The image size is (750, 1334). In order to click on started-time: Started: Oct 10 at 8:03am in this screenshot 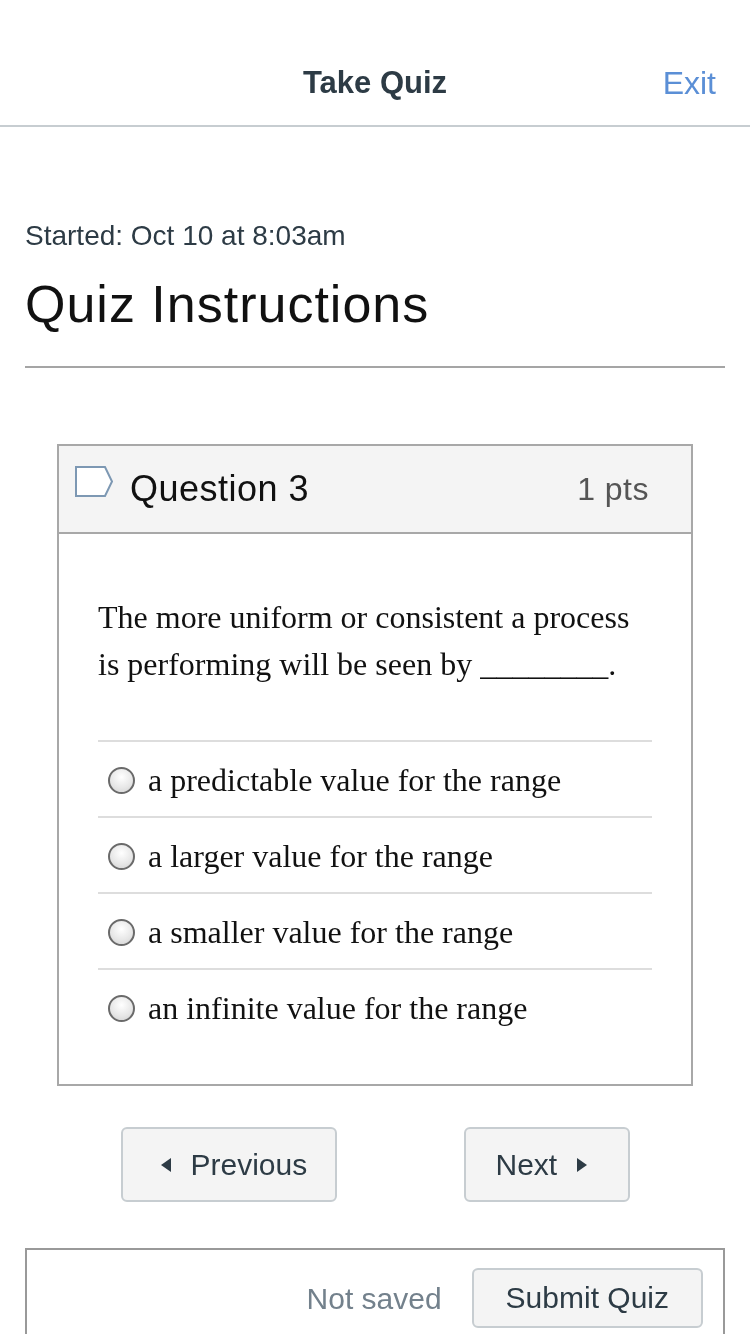, I will do `click(186, 236)`.